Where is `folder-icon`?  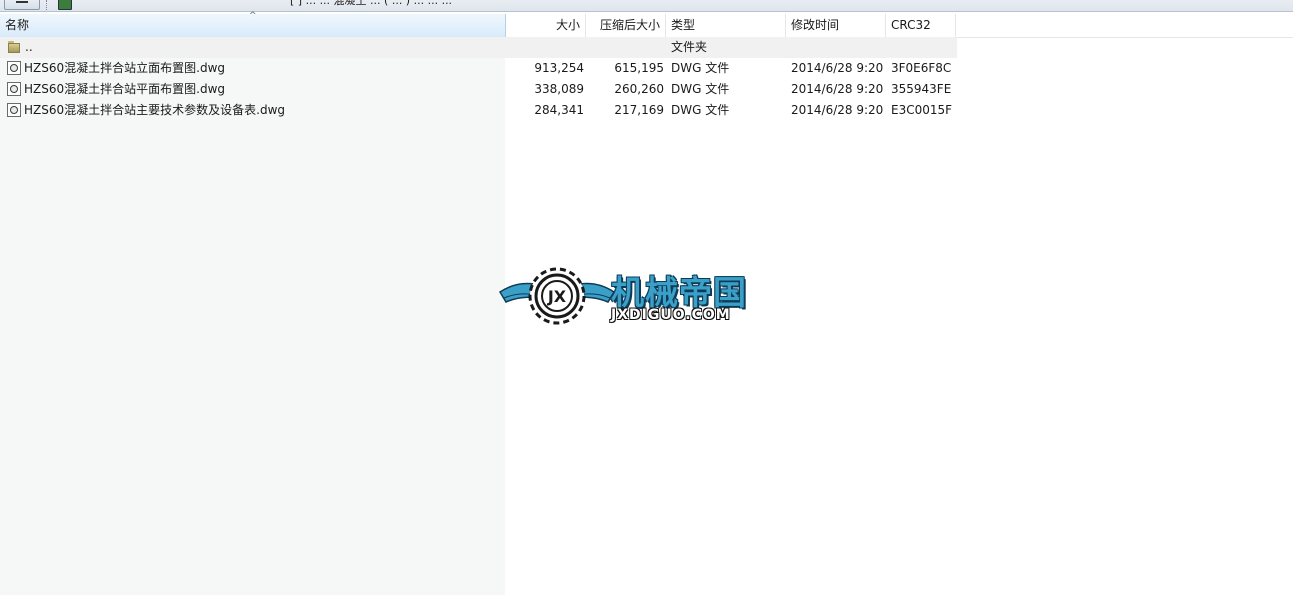
folder-icon is located at coordinates (14, 47).